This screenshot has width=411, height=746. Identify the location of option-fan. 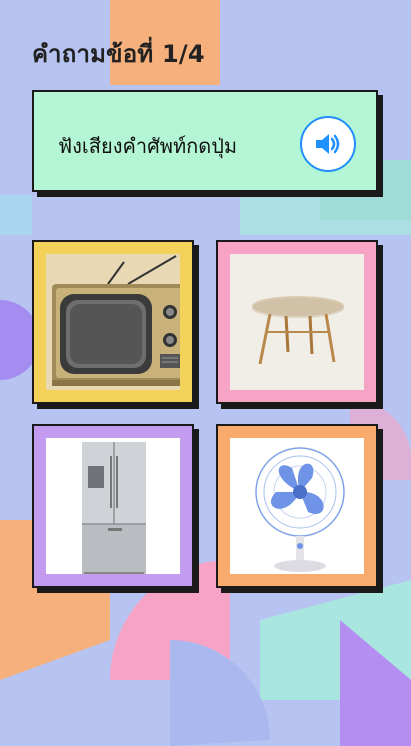
(297, 506).